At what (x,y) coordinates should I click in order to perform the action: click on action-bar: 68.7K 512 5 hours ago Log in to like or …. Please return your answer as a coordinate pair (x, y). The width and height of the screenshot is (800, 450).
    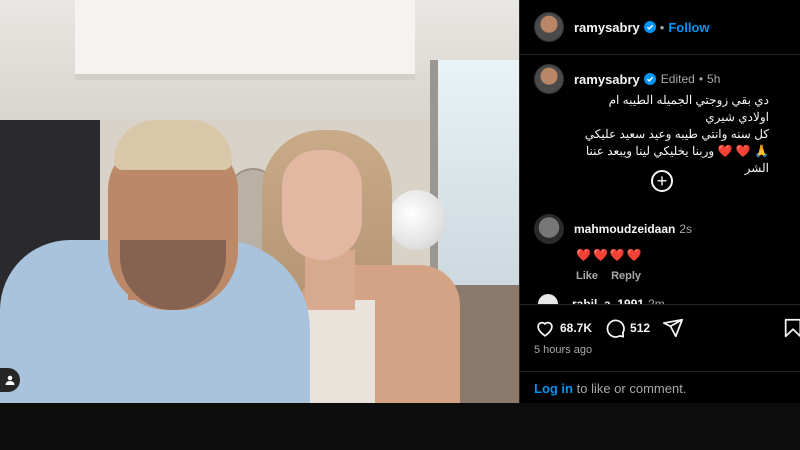
    Looking at the image, I should click on (660, 353).